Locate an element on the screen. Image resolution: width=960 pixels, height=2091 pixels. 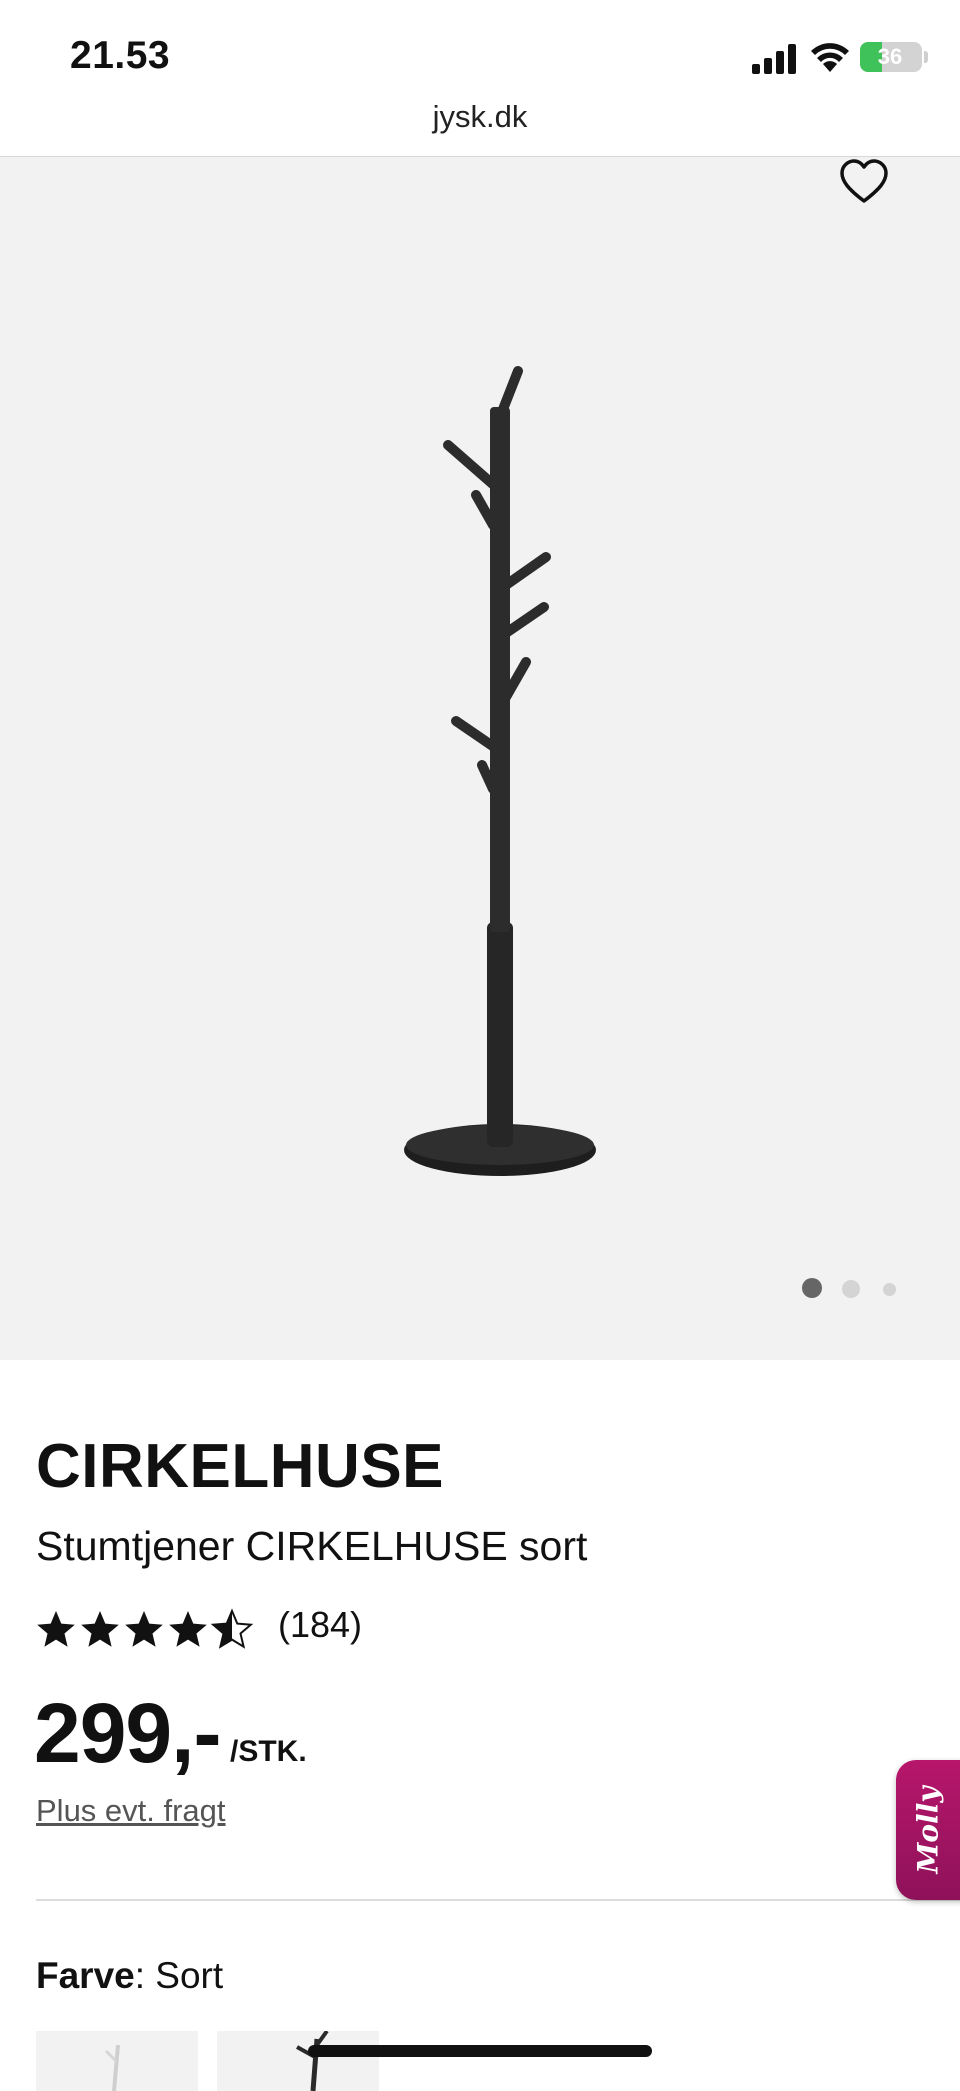
pagination-dot-active is located at coordinates (812, 1288).